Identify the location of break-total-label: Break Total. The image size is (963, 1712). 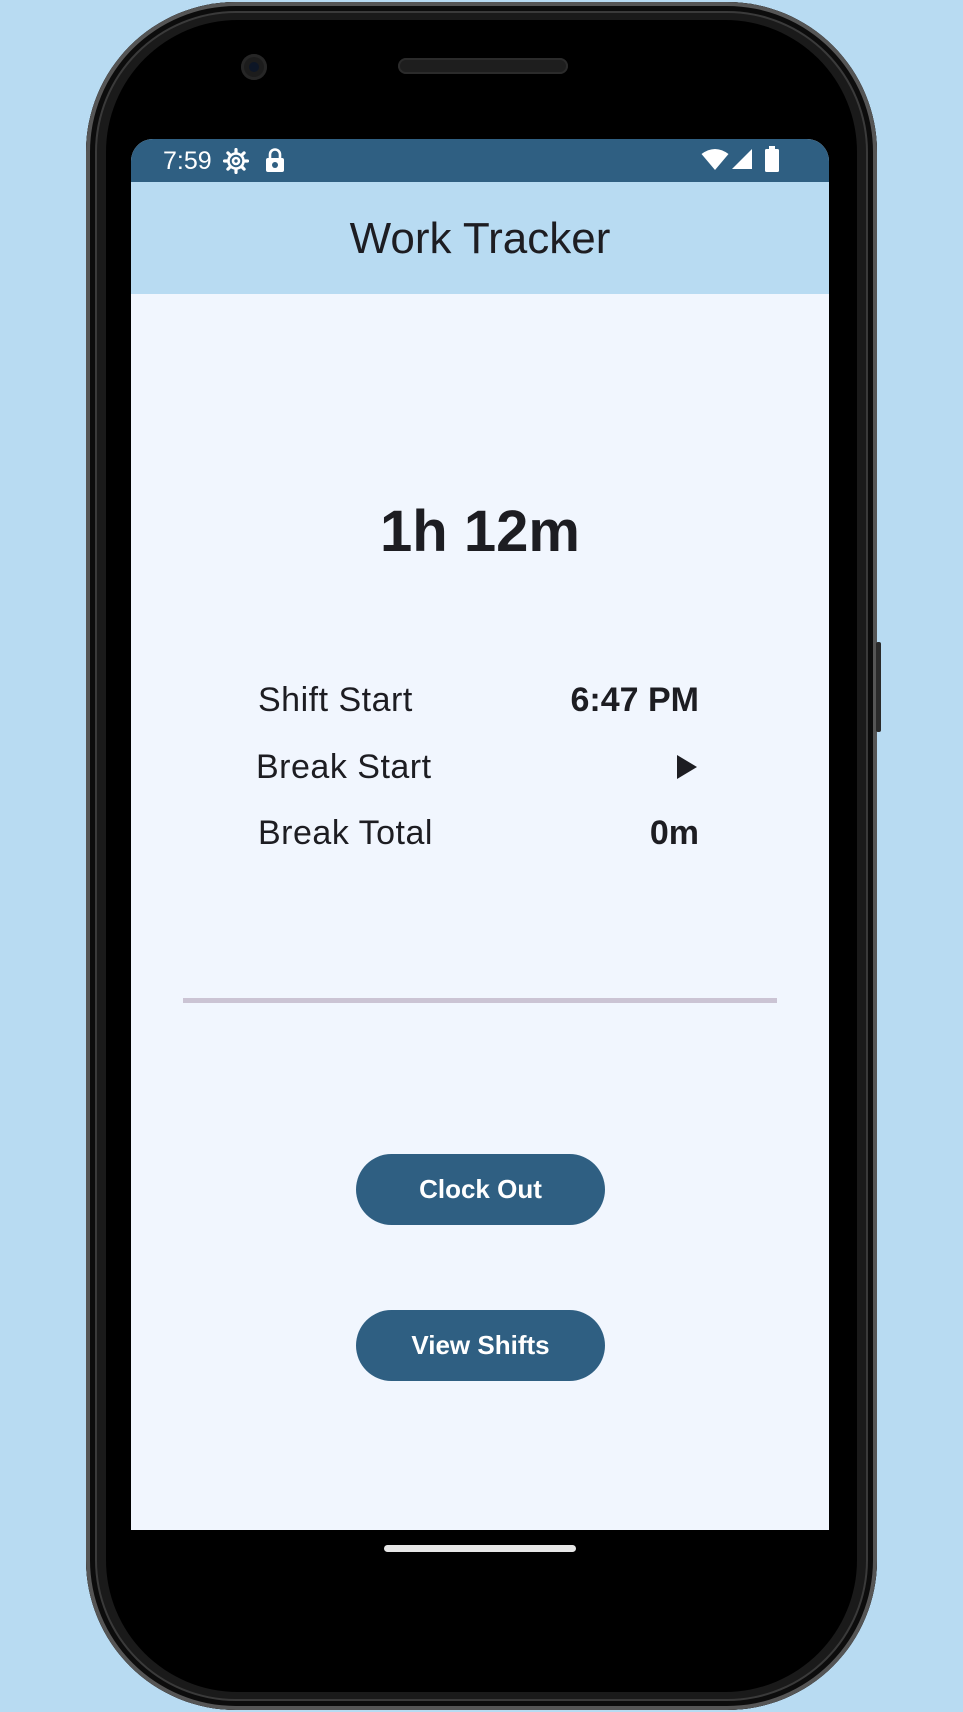
(345, 833).